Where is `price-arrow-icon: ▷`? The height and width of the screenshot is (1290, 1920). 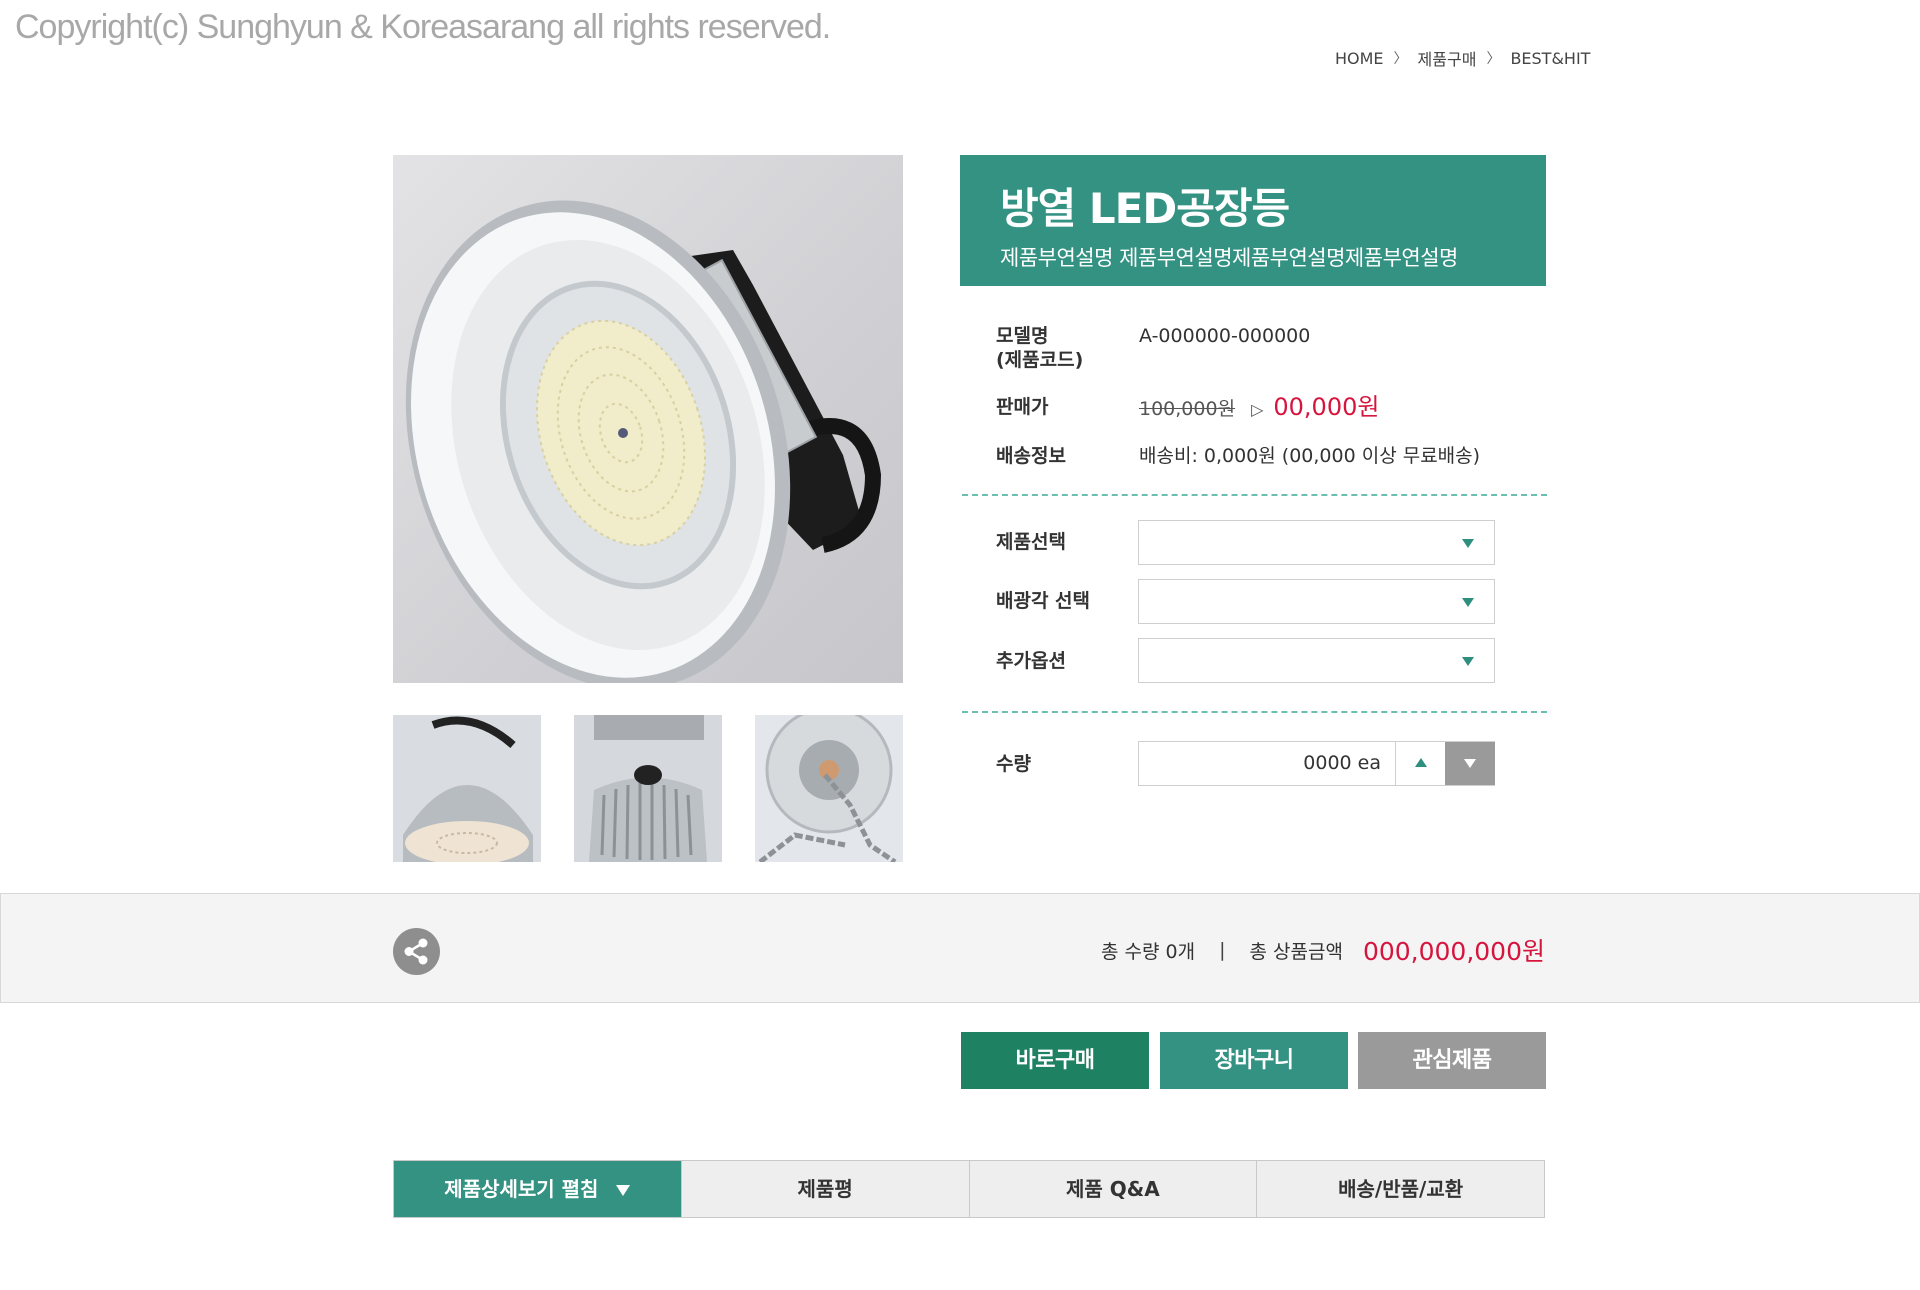
price-arrow-icon: ▷ is located at coordinates (1257, 409).